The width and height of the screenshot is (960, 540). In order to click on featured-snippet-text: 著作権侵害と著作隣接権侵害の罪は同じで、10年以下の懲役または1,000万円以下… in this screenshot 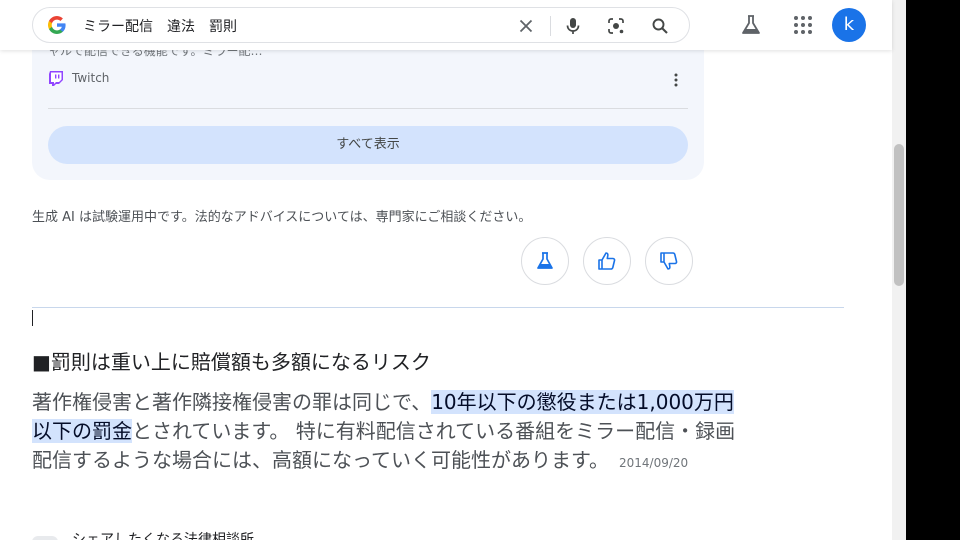, I will do `click(392, 433)`.